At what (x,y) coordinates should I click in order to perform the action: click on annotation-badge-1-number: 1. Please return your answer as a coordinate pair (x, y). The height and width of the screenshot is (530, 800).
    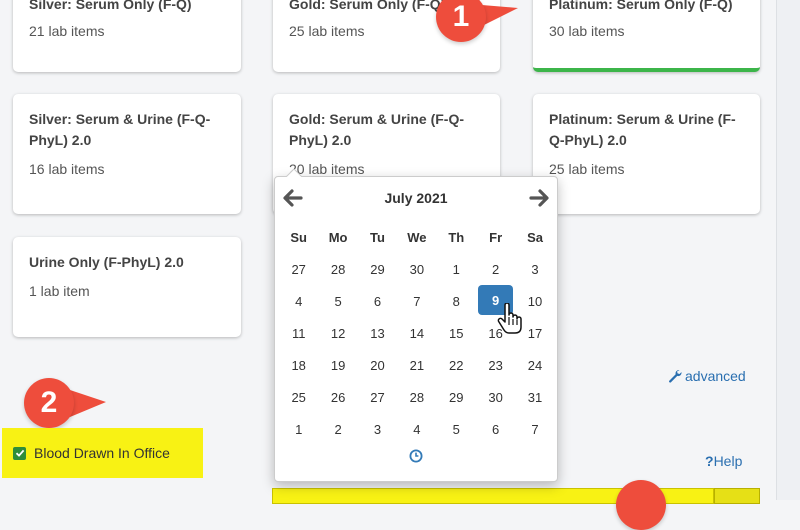
    Looking at the image, I should click on (461, 16).